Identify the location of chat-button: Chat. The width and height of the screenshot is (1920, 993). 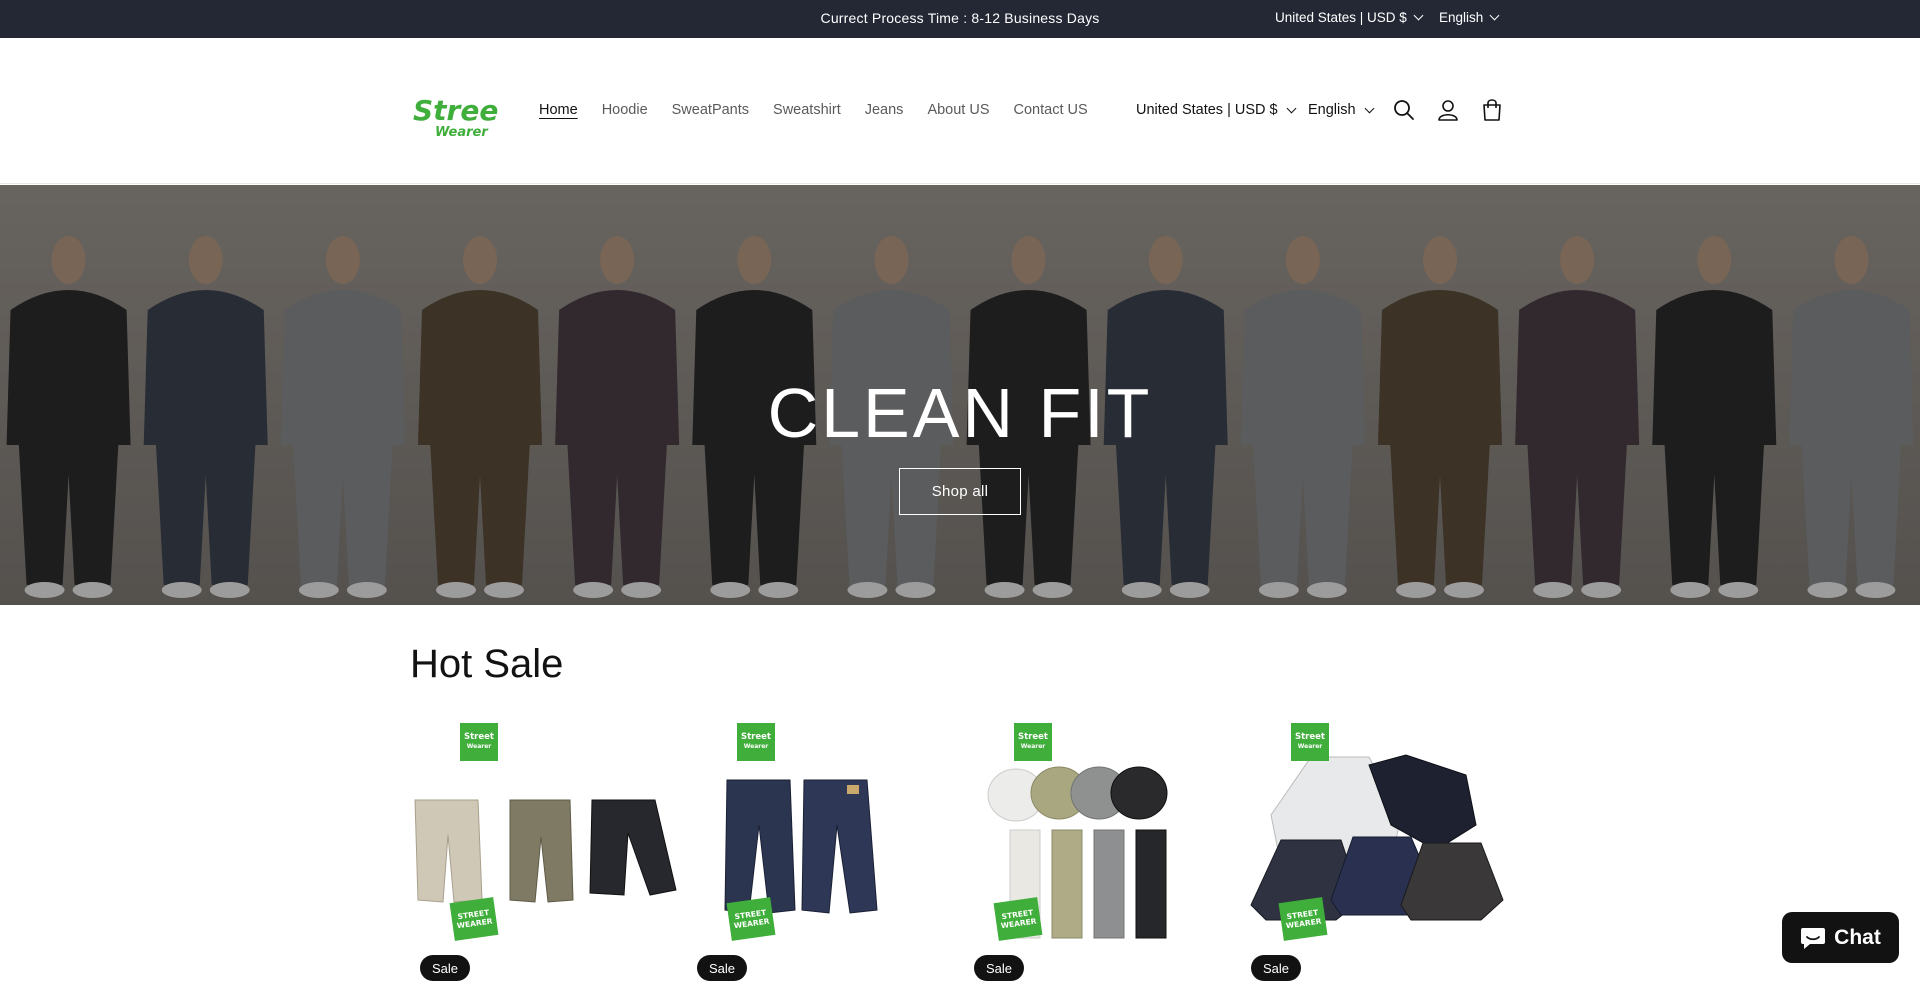
(1840, 937).